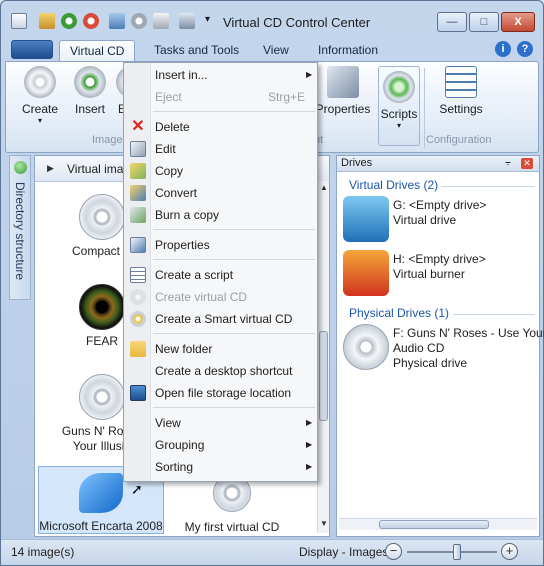 This screenshot has height=566, width=544. What do you see at coordinates (32, 49) in the screenshot?
I see `app-menu-button` at bounding box center [32, 49].